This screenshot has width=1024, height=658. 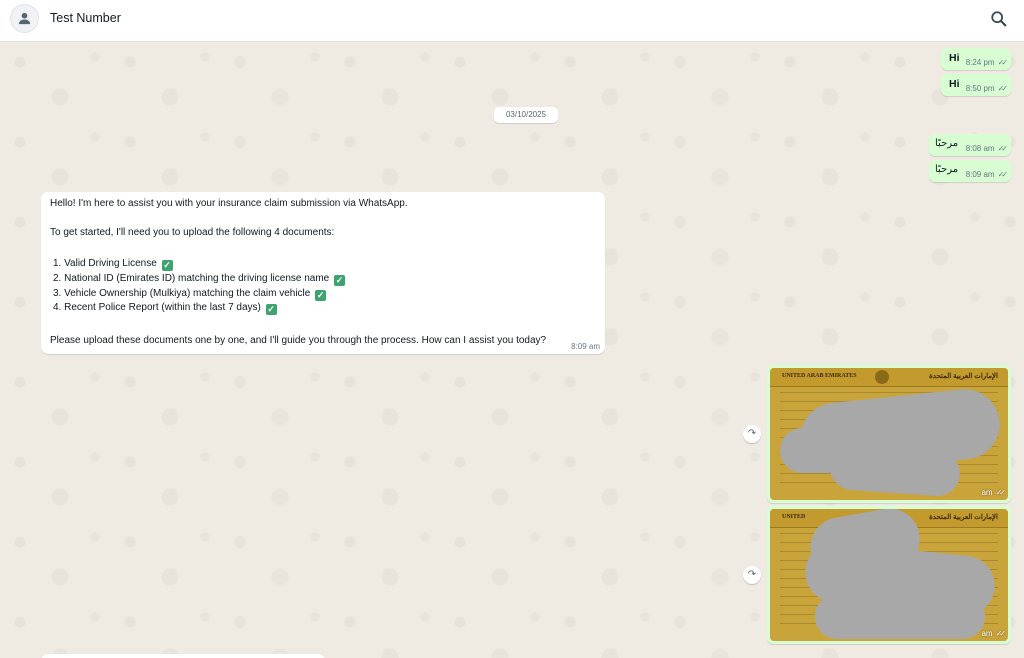 What do you see at coordinates (85, 18) in the screenshot?
I see `contact-name: Test Number` at bounding box center [85, 18].